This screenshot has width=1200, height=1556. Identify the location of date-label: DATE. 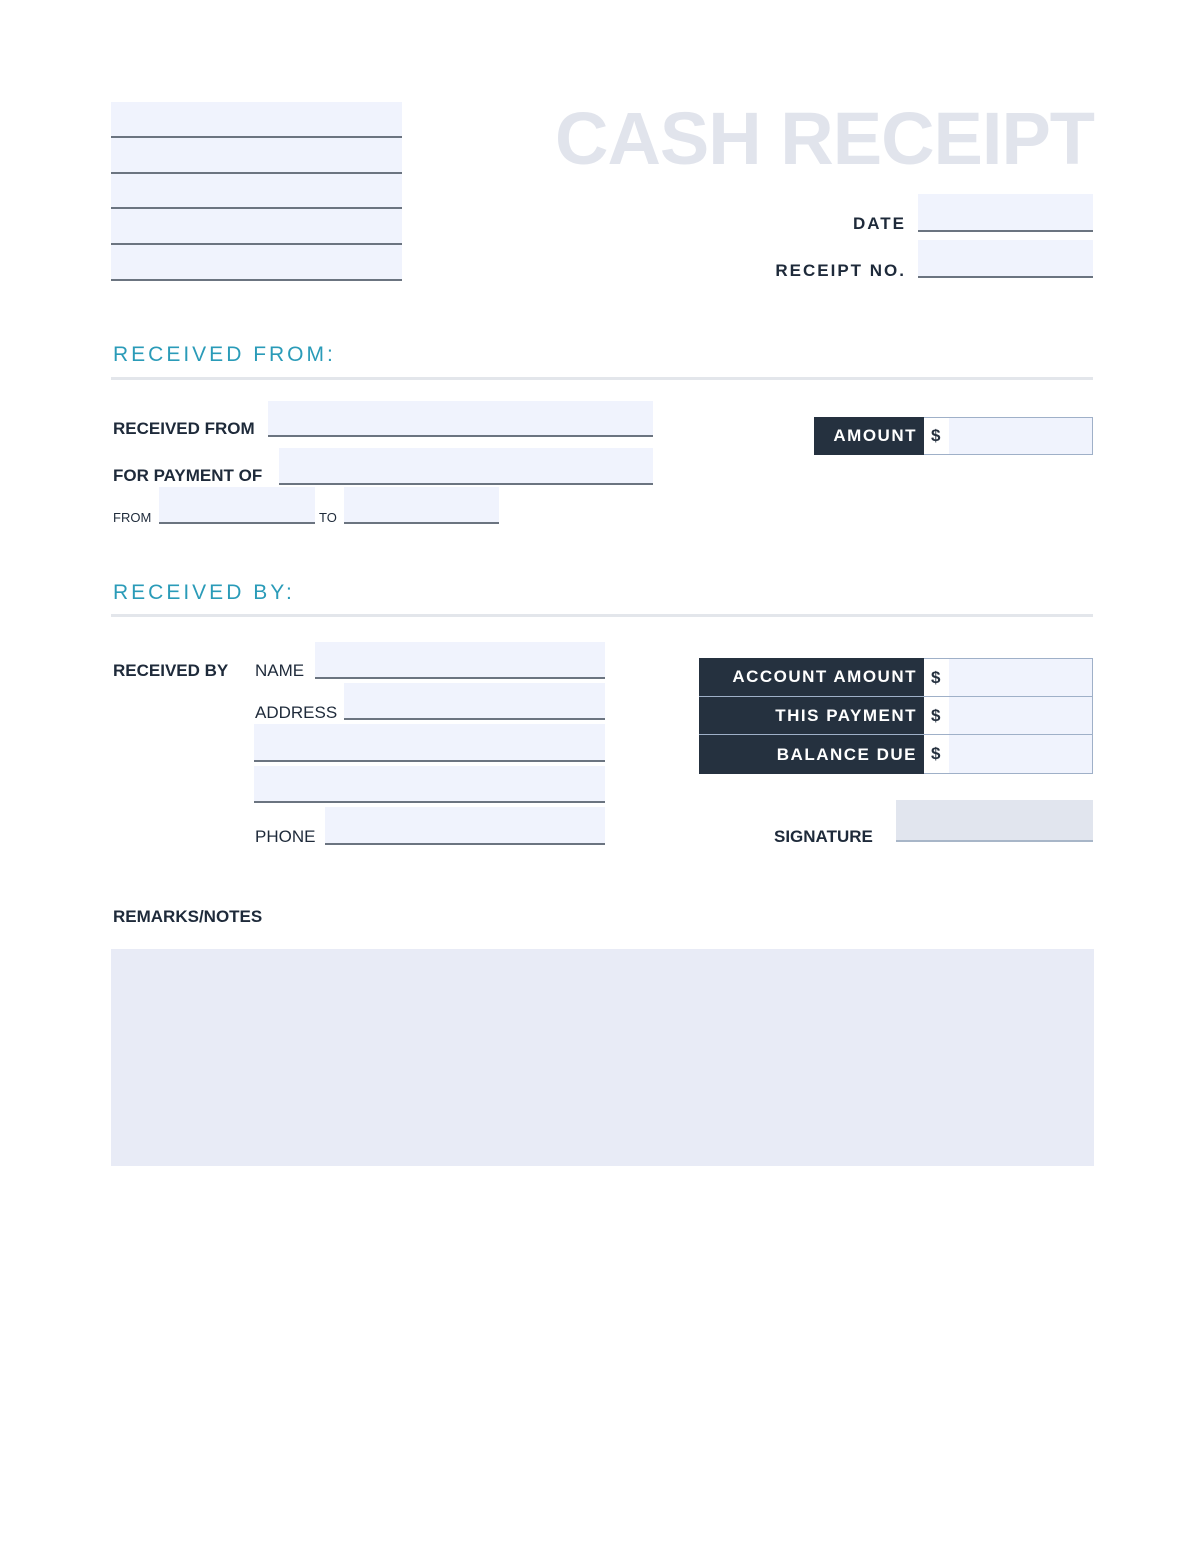
(879, 223).